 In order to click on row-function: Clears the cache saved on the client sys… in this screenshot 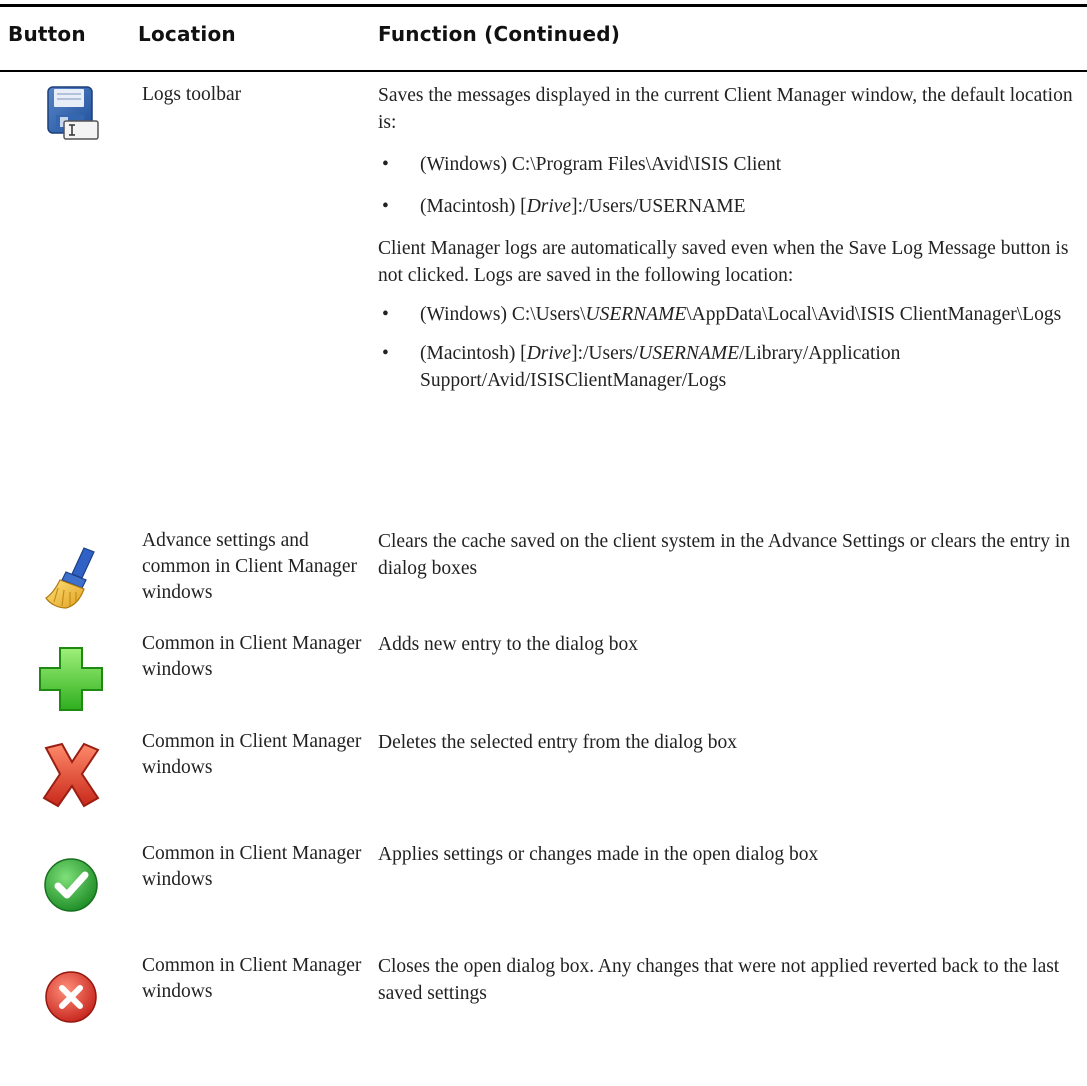, I will do `click(724, 555)`.